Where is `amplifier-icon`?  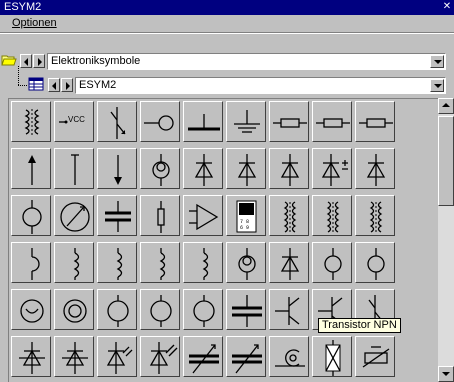
amplifier-icon is located at coordinates (204, 217).